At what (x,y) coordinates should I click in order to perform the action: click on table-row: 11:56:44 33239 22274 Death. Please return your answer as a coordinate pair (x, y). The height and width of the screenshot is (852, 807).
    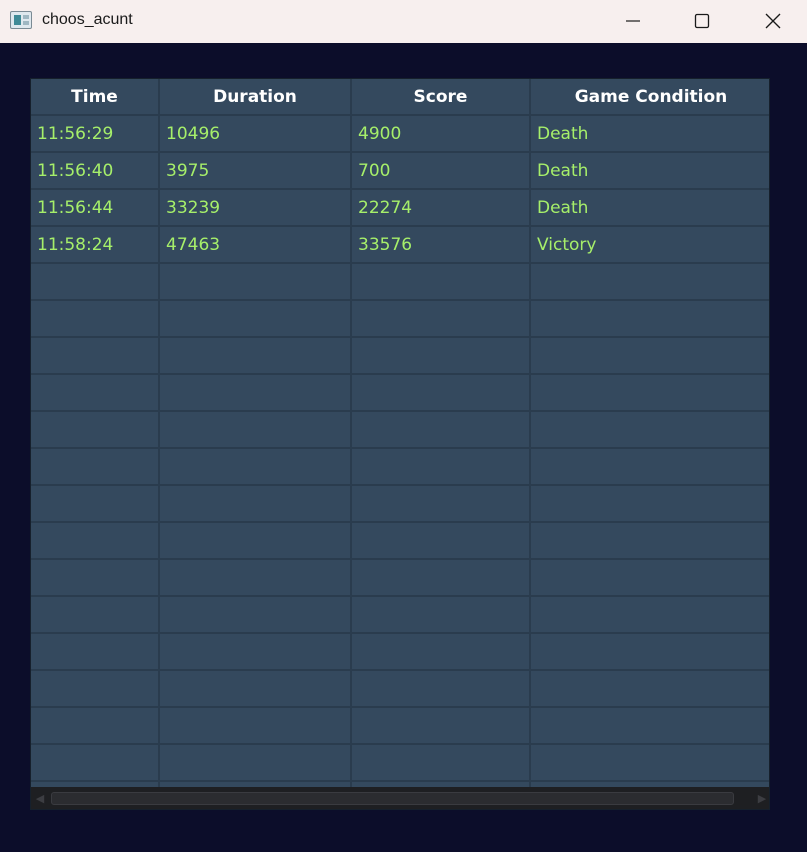
    Looking at the image, I should click on (400, 208).